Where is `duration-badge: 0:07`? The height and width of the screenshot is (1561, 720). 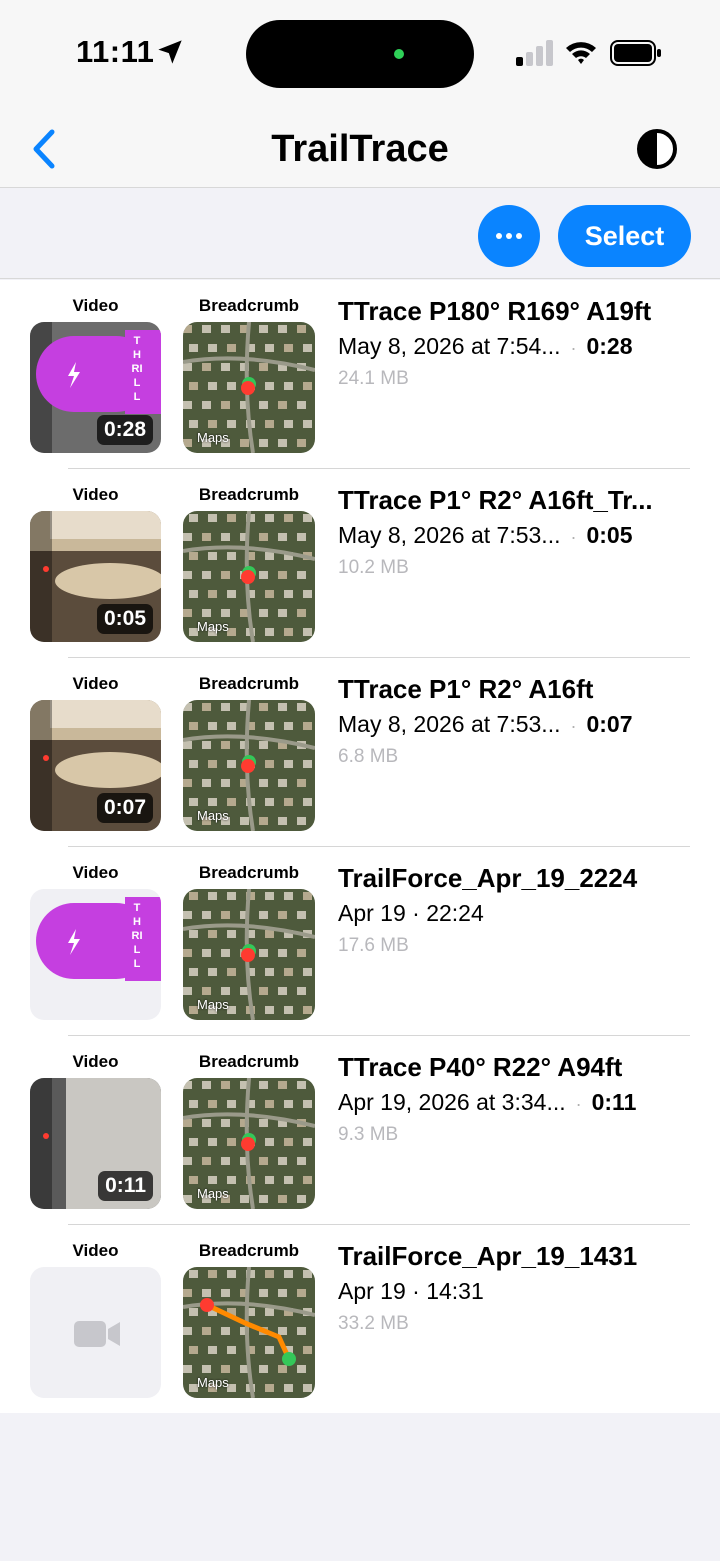
duration-badge: 0:07 is located at coordinates (124, 808).